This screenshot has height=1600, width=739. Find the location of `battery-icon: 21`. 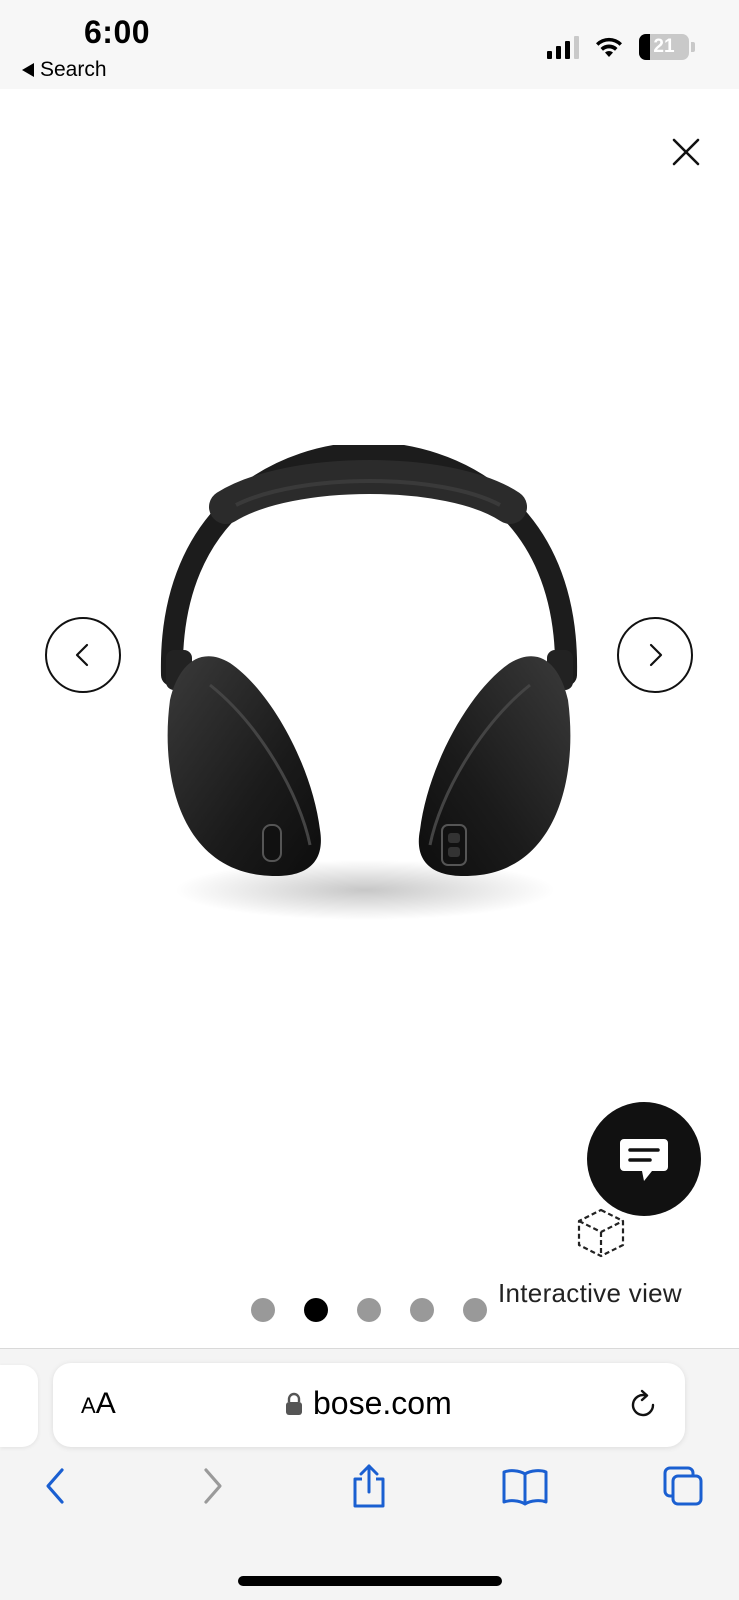

battery-icon: 21 is located at coordinates (664, 47).